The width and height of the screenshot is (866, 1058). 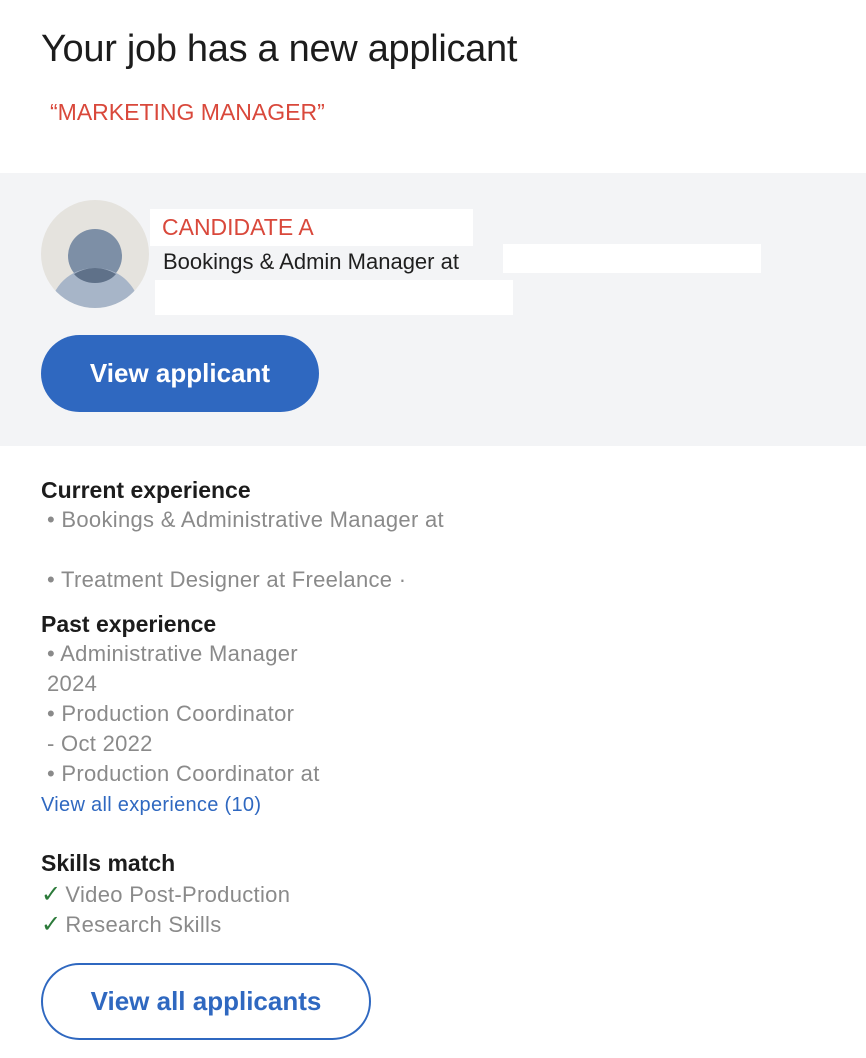 I want to click on page-title: Your job has a new applicant, so click(x=279, y=49).